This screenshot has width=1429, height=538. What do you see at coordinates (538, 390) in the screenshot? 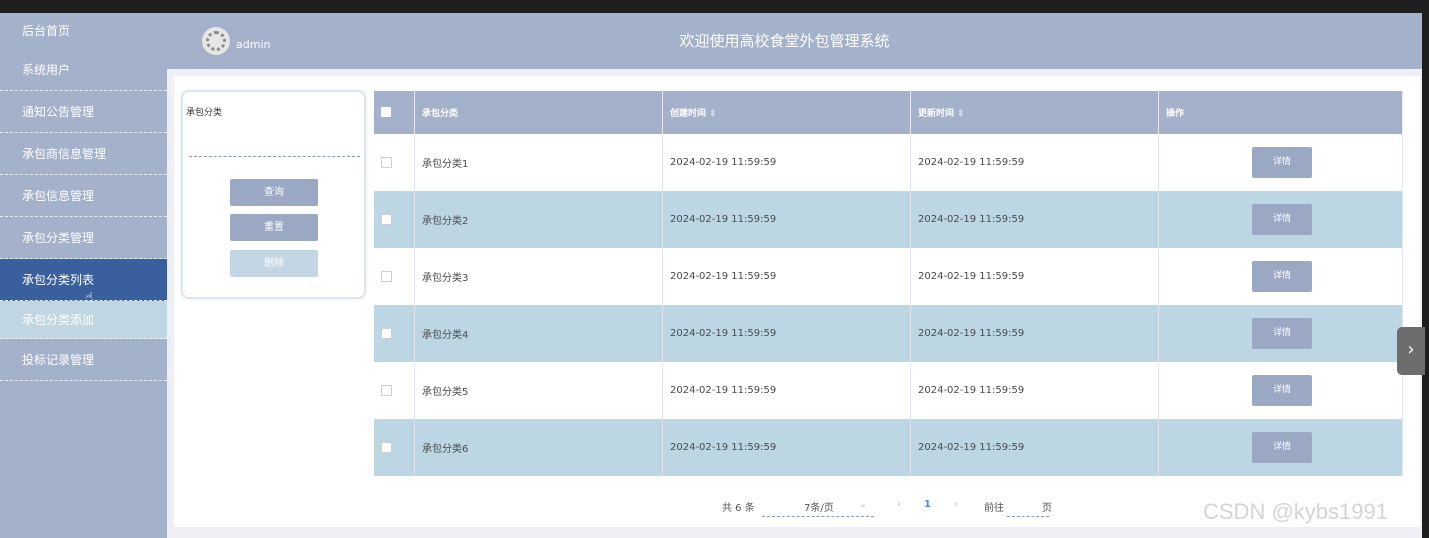
I see `category-cell: 承包分类5` at bounding box center [538, 390].